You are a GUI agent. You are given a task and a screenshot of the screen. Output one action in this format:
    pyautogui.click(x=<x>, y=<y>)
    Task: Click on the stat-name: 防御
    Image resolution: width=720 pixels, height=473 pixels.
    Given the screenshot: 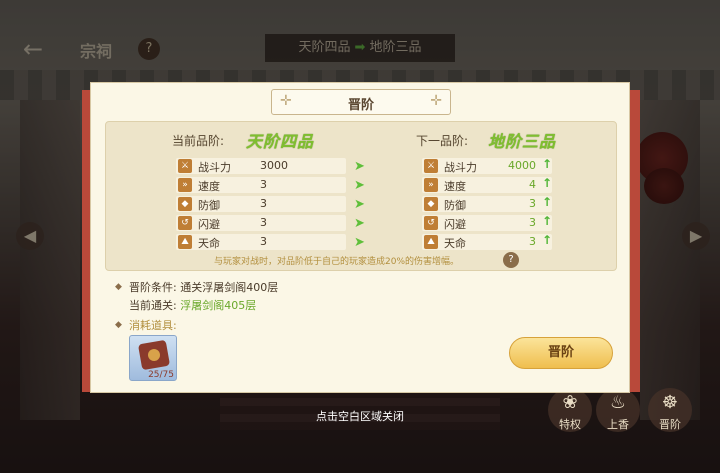 What is the action you would take?
    pyautogui.click(x=209, y=205)
    